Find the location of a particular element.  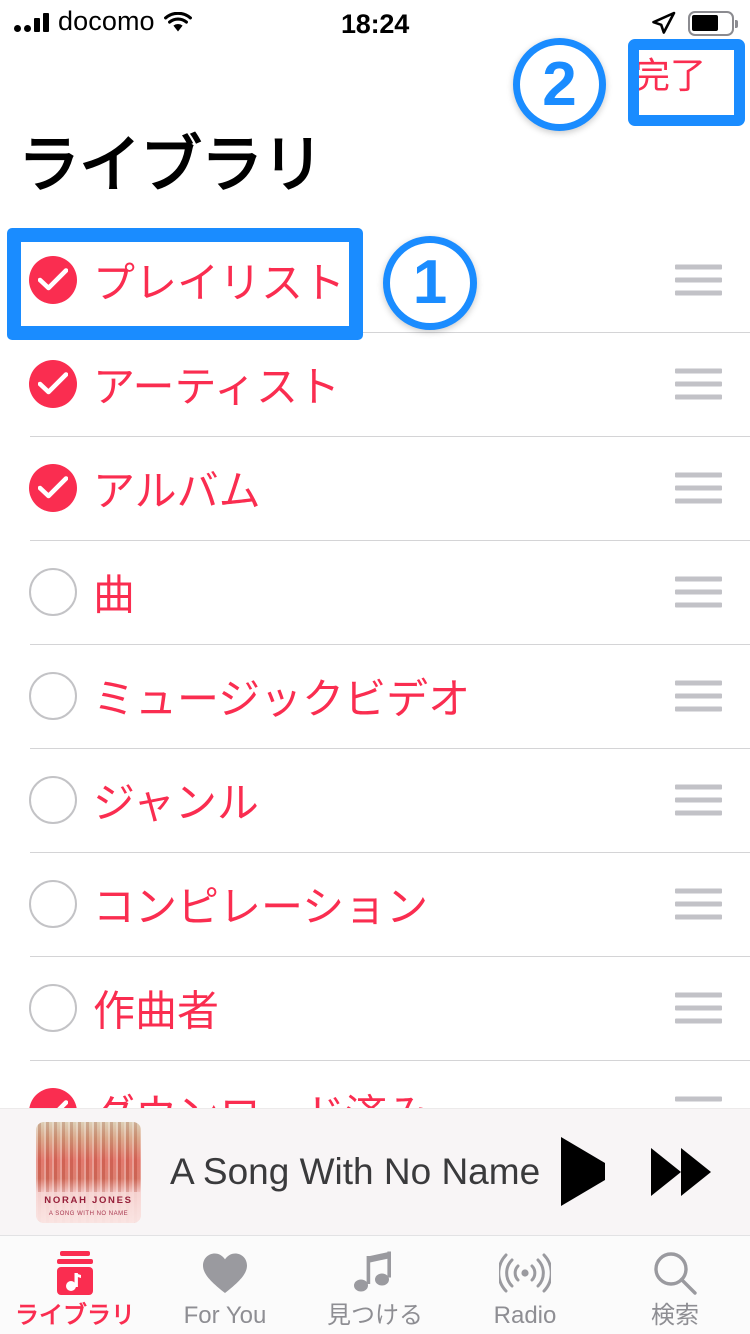

heart-icon is located at coordinates (225, 1273).